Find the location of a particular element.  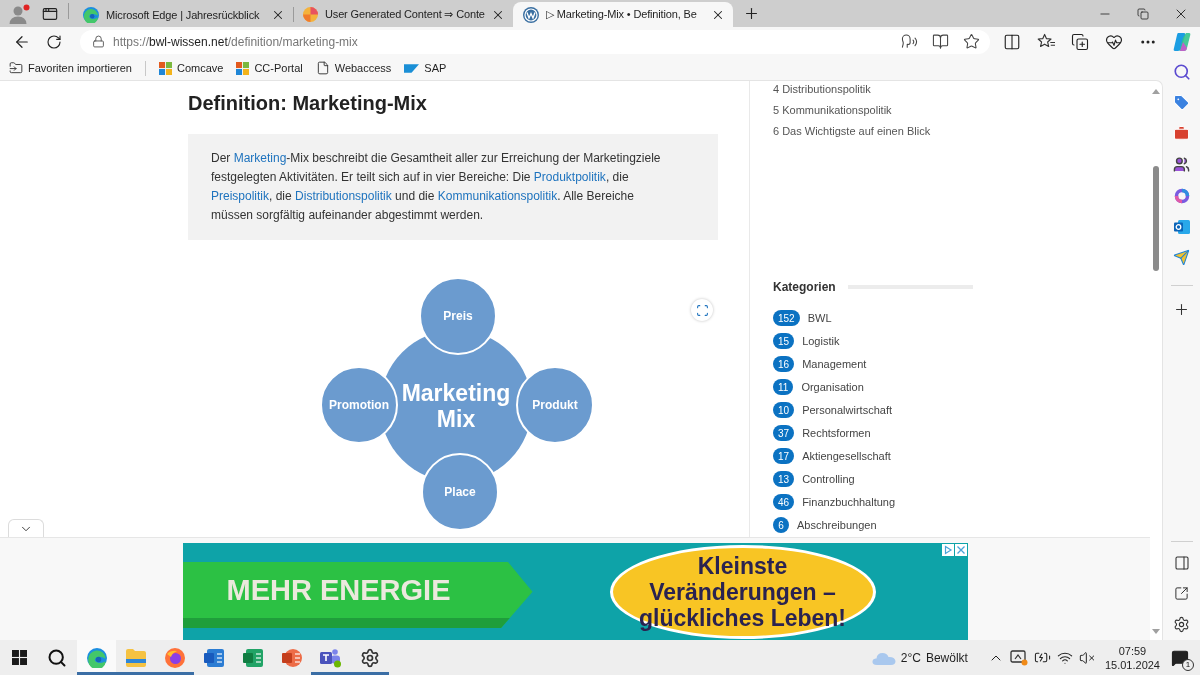

read-aloud-icon is located at coordinates (909, 41).